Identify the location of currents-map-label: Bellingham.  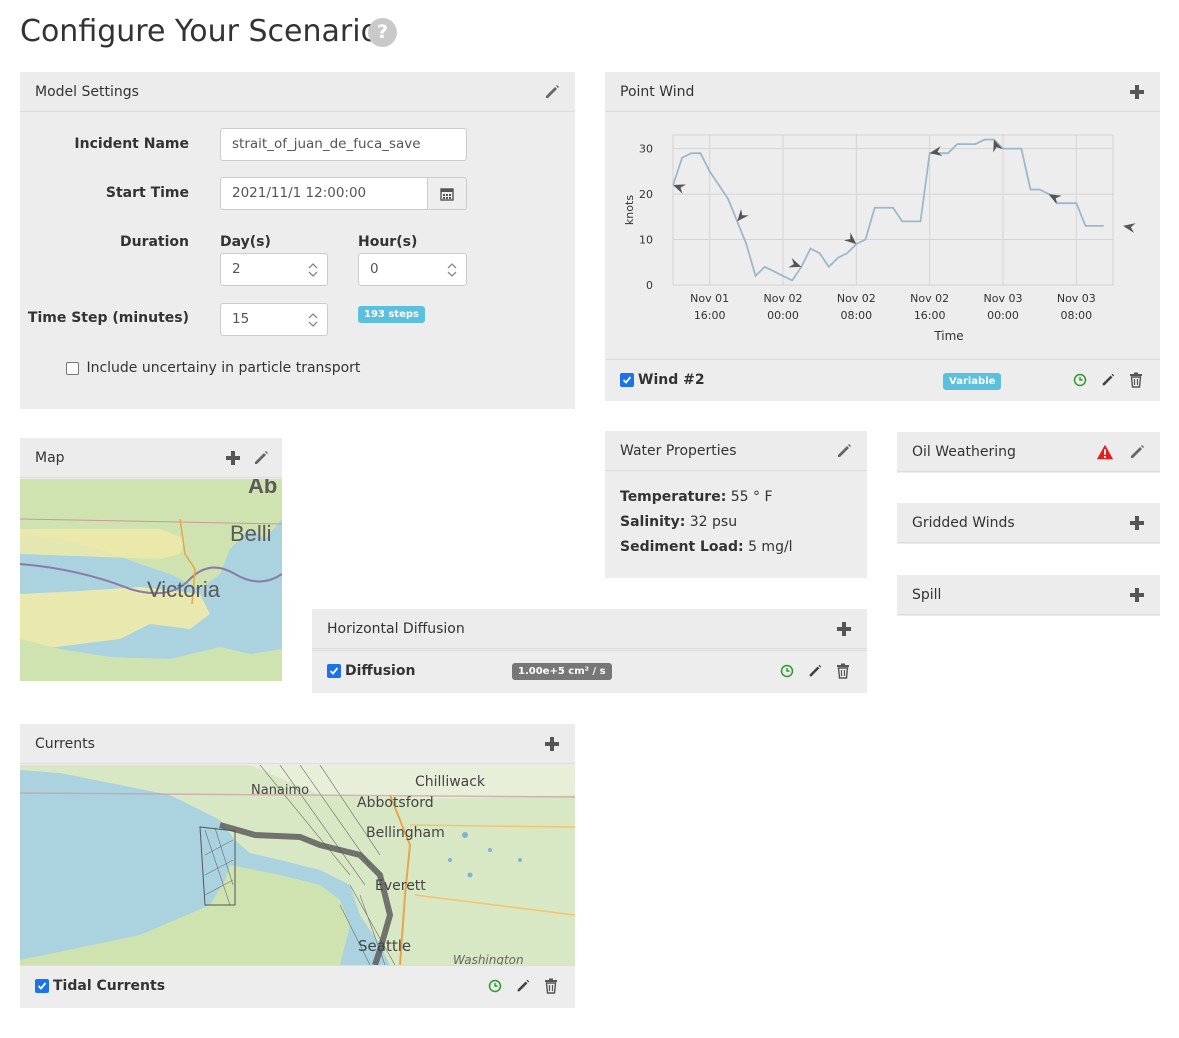
(405, 833).